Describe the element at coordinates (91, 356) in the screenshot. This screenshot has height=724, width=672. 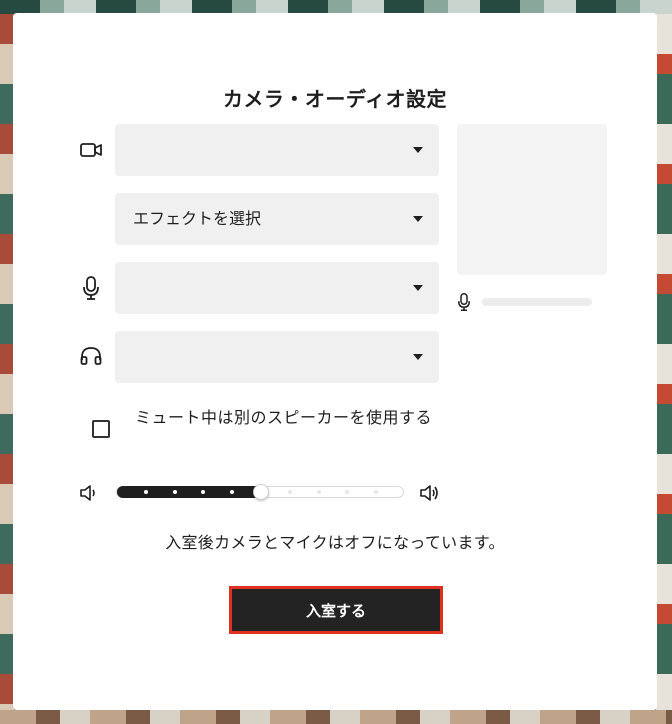
I see `headphones-icon` at that location.